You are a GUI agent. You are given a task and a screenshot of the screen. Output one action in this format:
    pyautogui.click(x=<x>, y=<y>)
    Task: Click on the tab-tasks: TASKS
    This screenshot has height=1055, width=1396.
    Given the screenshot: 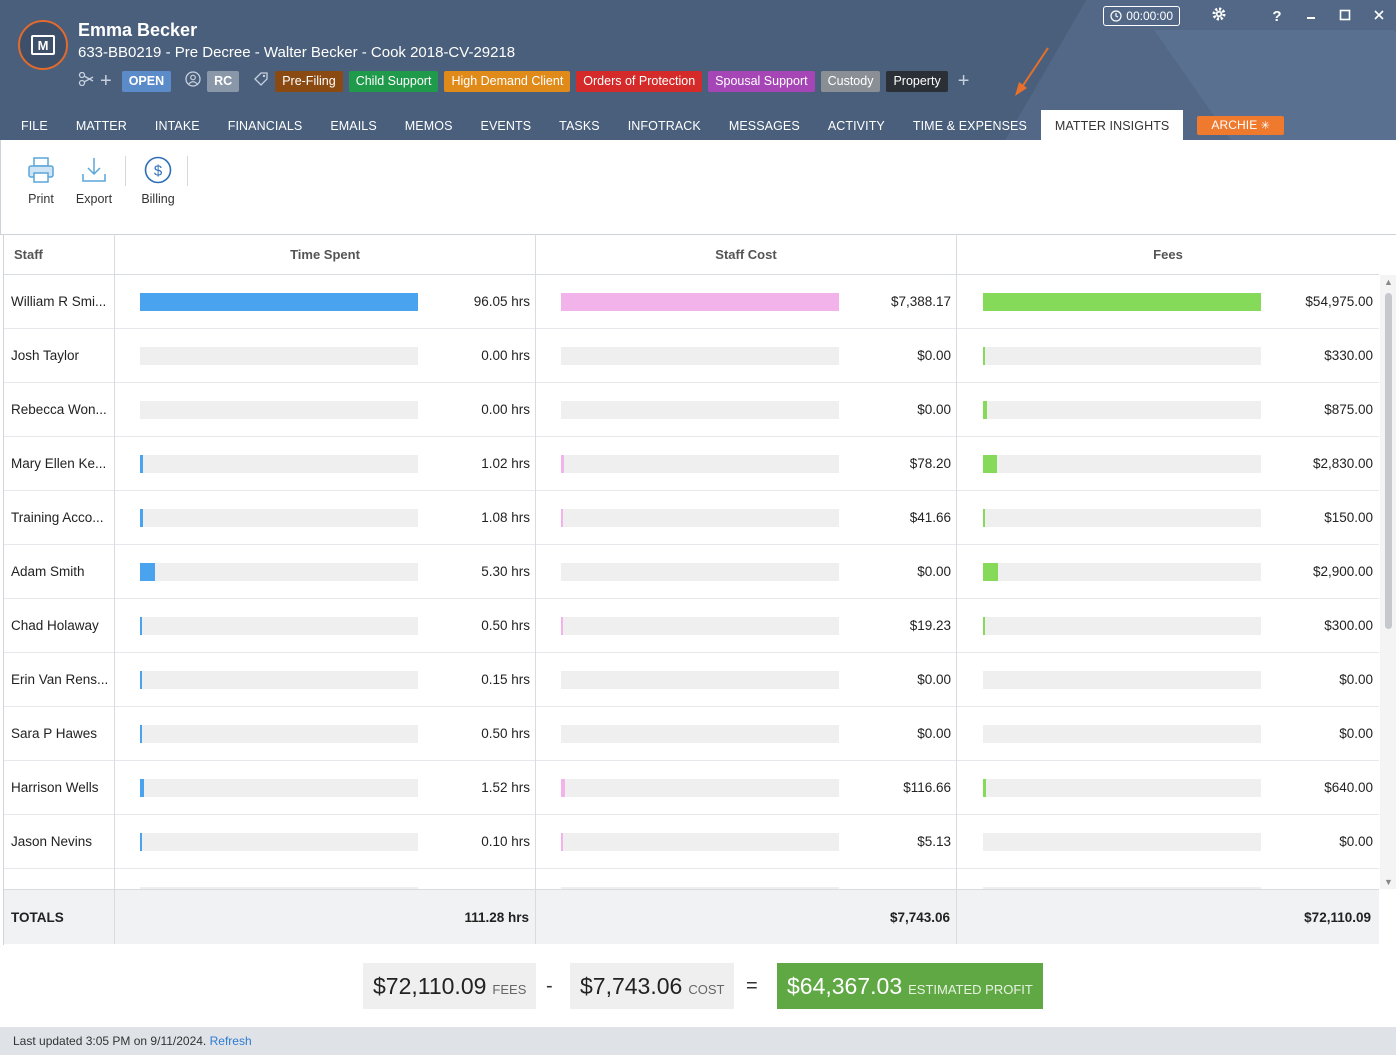 What is the action you would take?
    pyautogui.click(x=579, y=125)
    